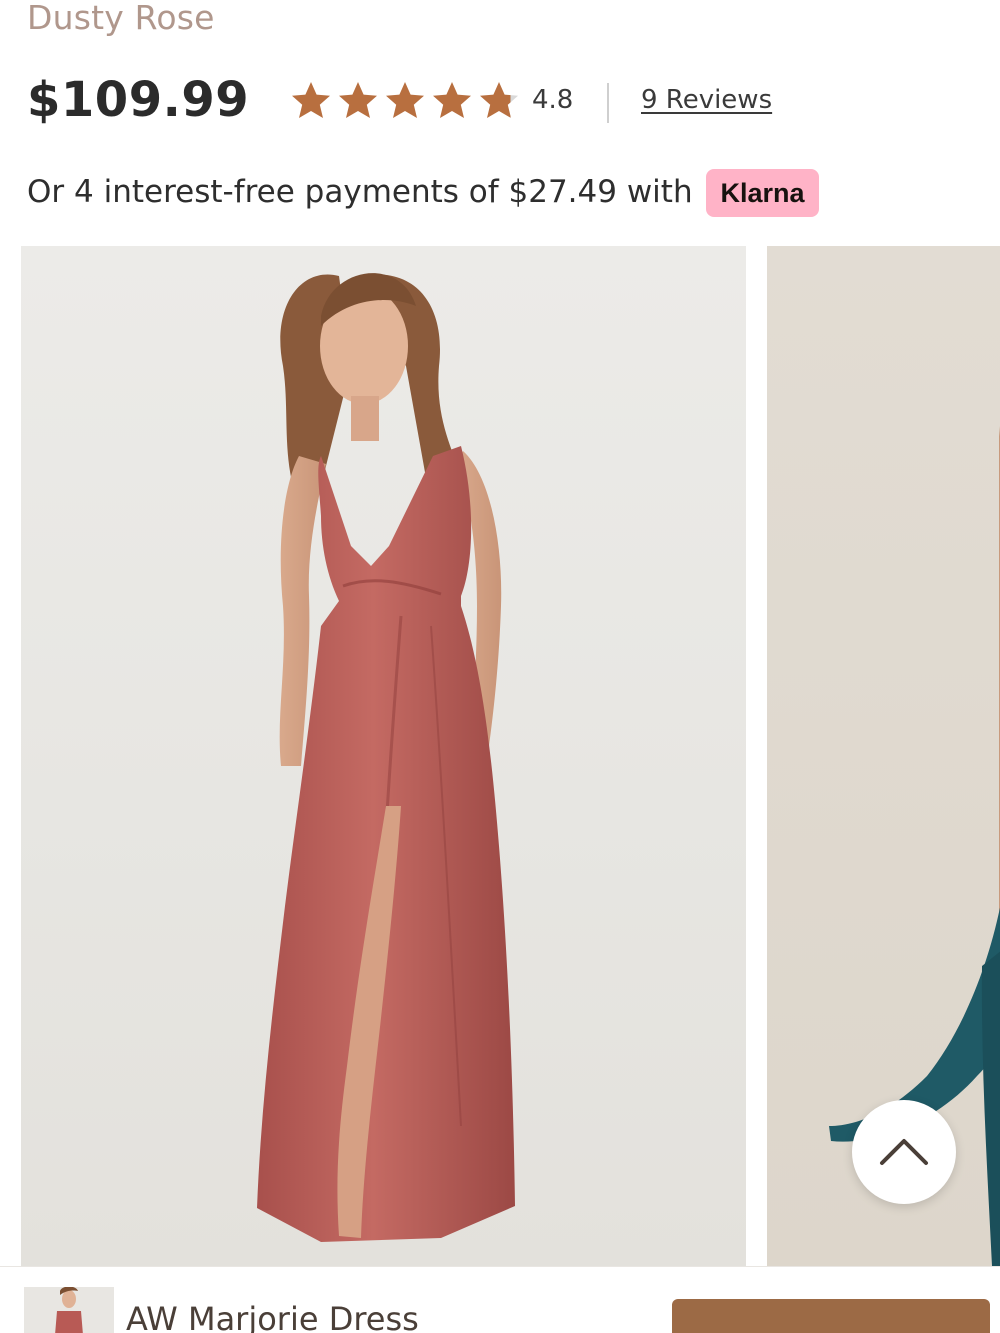 This screenshot has height=1333, width=1000. Describe the element at coordinates (138, 100) in the screenshot. I see `product-price: $109.99` at that location.